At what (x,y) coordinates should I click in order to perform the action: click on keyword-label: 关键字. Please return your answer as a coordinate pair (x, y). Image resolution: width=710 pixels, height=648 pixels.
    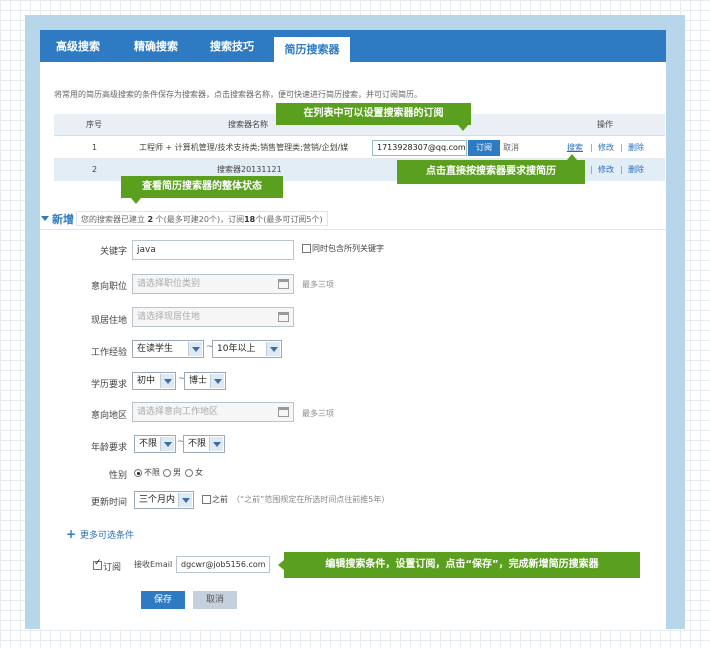
    Looking at the image, I should click on (113, 252).